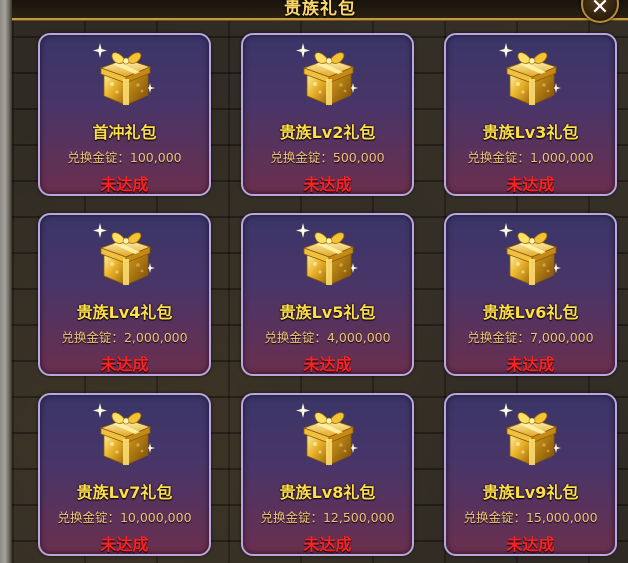 The height and width of the screenshot is (563, 628). Describe the element at coordinates (124, 294) in the screenshot. I see `gift-package-card: 贵族Lv4礼包 兑换金锭：2,000,000 未达成` at that location.